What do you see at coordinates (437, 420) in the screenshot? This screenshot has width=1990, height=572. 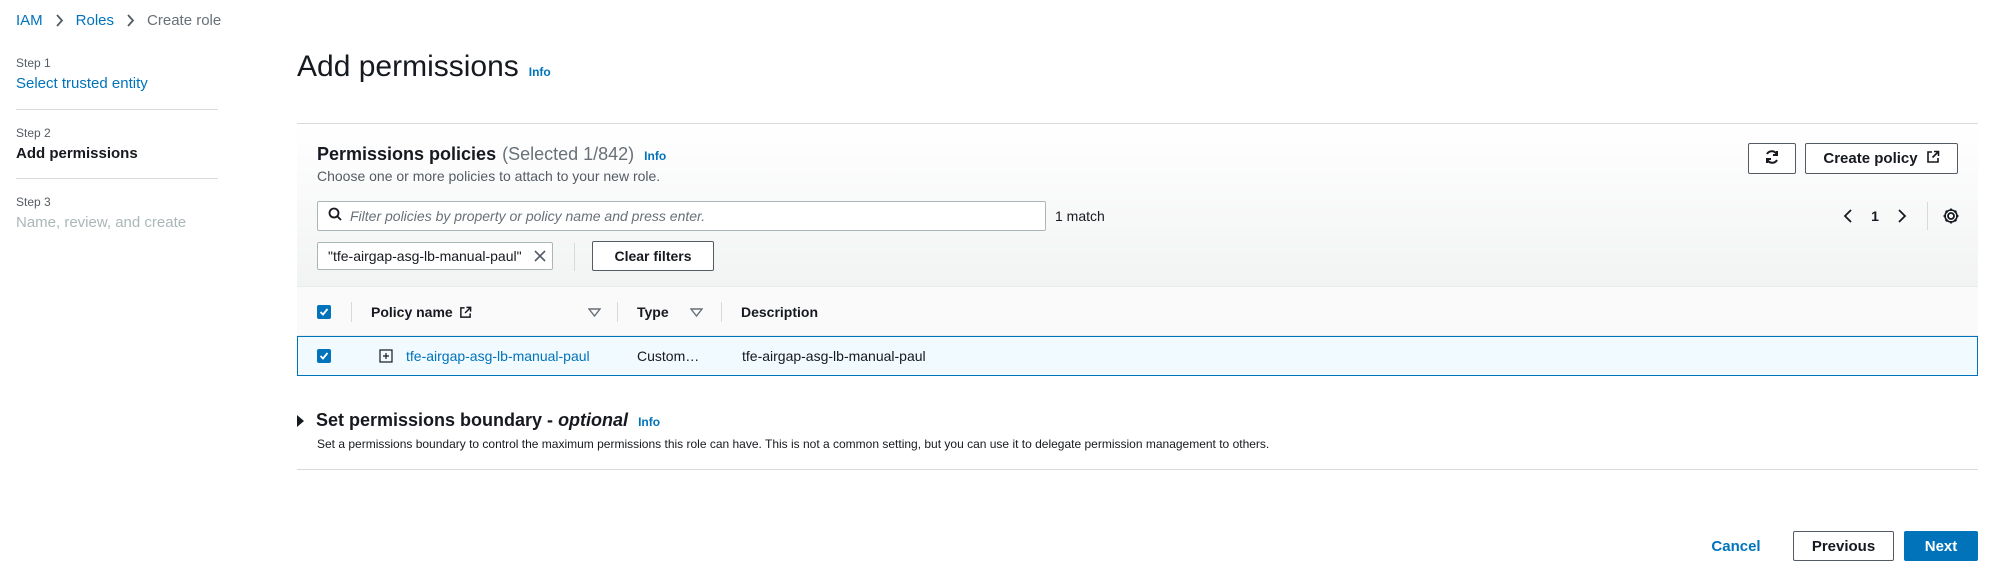 I see `boundary-title-text: Set permissions boundary -` at bounding box center [437, 420].